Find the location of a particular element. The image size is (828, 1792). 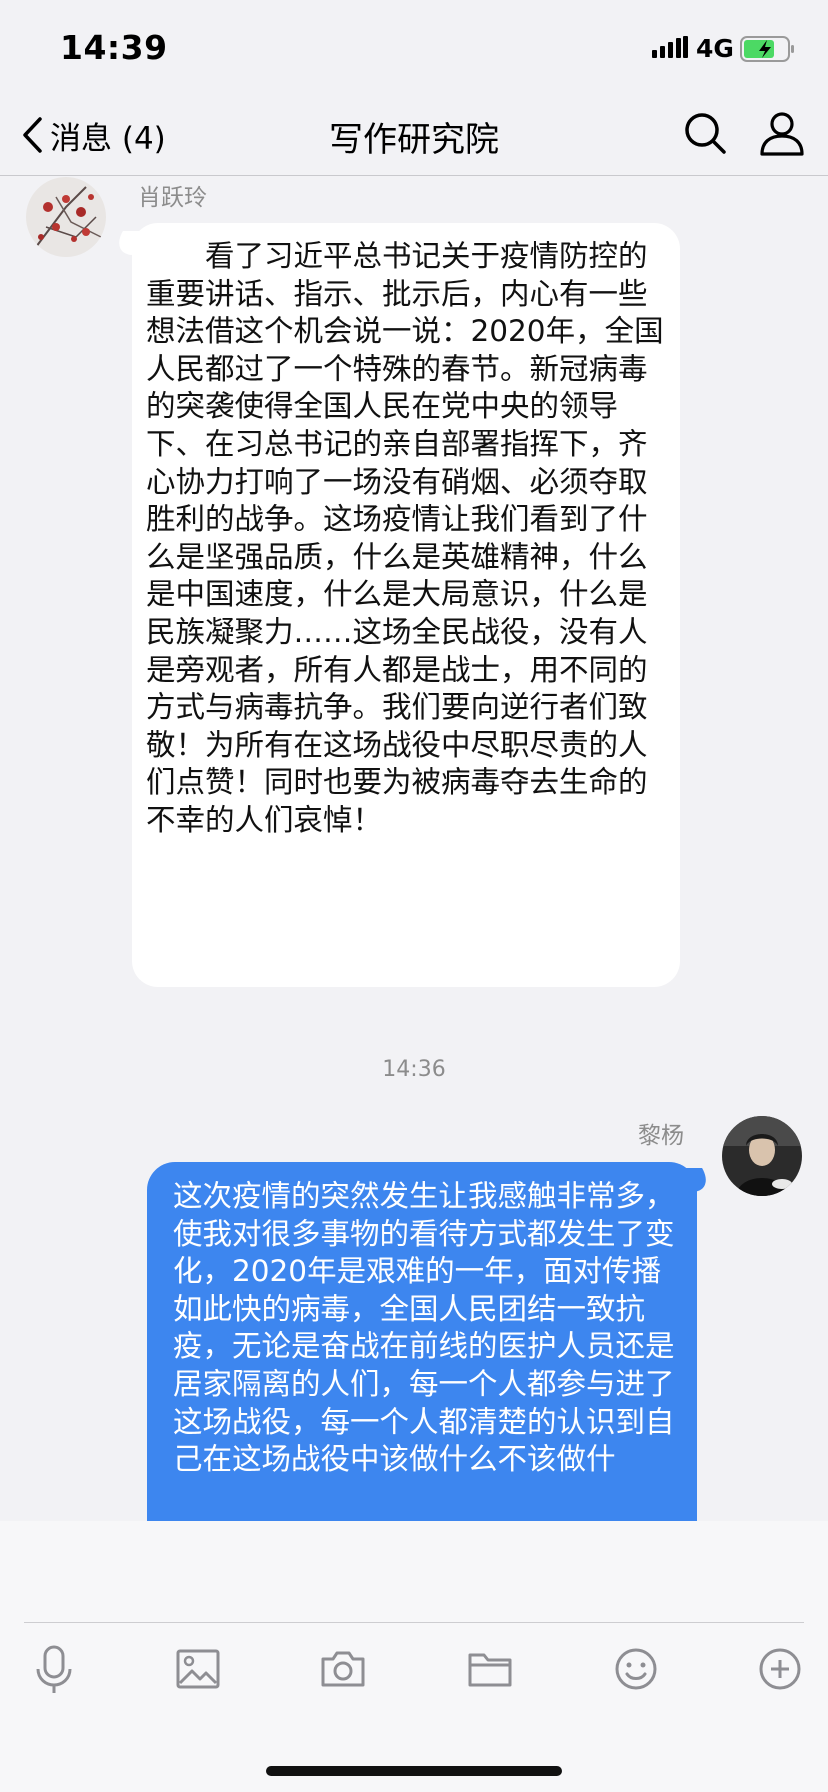

camera-icon is located at coordinates (343, 1669).